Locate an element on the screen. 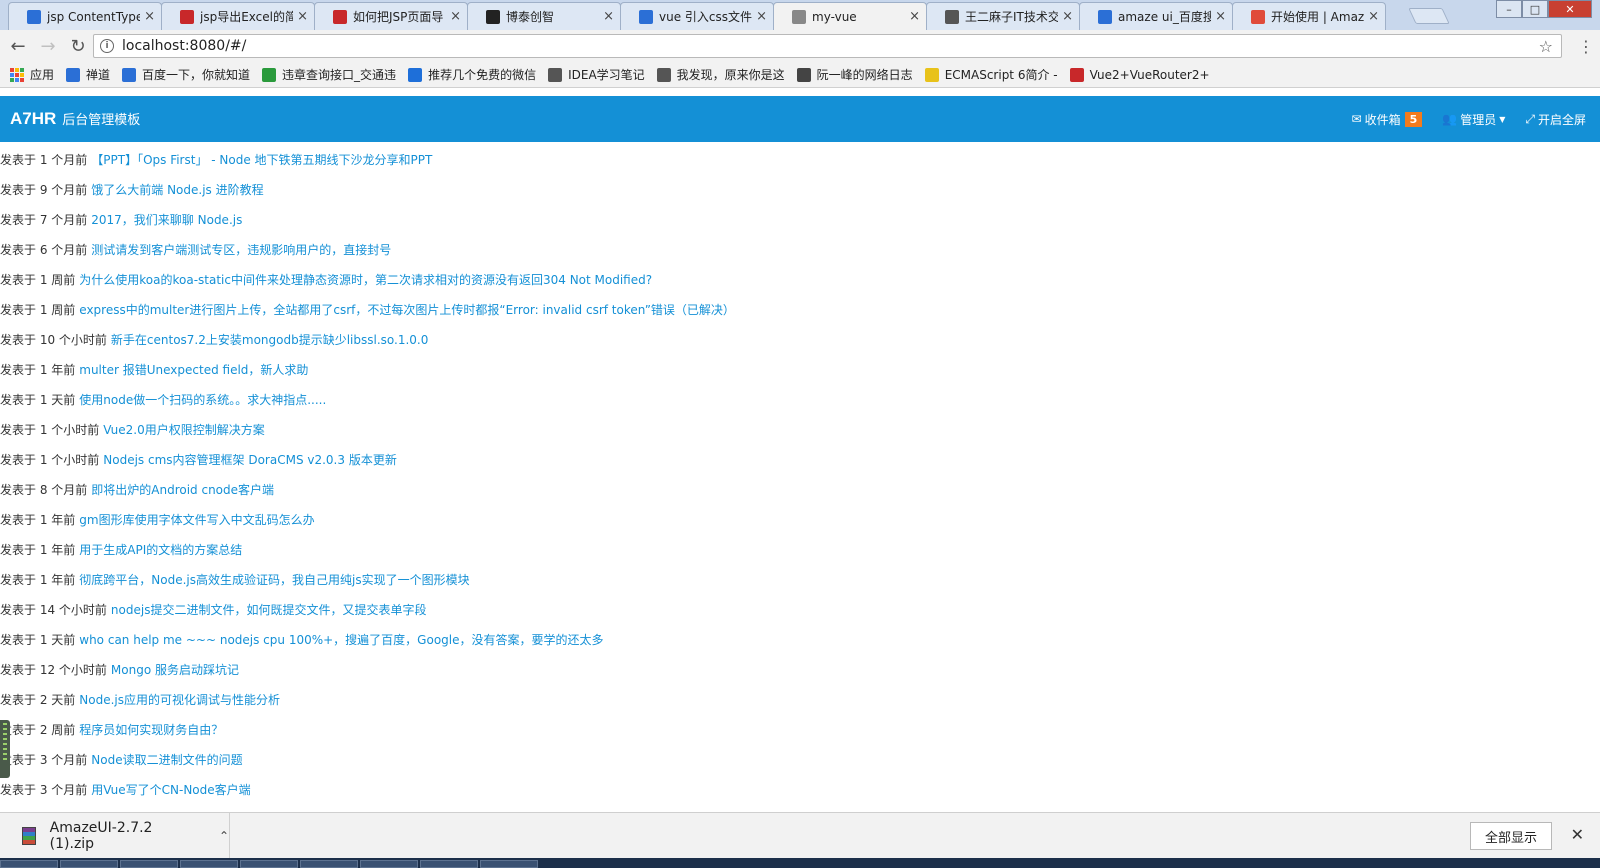  new-tab-button is located at coordinates (1429, 16).